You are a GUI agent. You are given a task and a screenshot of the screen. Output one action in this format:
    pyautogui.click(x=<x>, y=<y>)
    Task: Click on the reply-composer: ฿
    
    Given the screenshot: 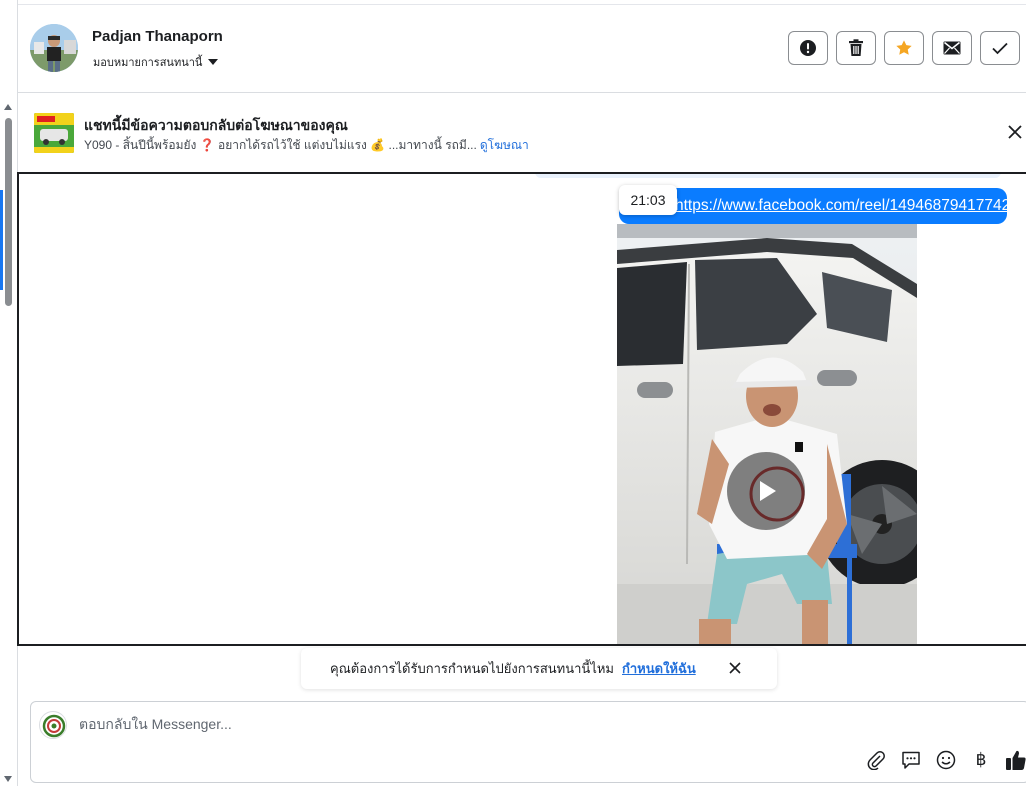 What is the action you would take?
    pyautogui.click(x=528, y=742)
    